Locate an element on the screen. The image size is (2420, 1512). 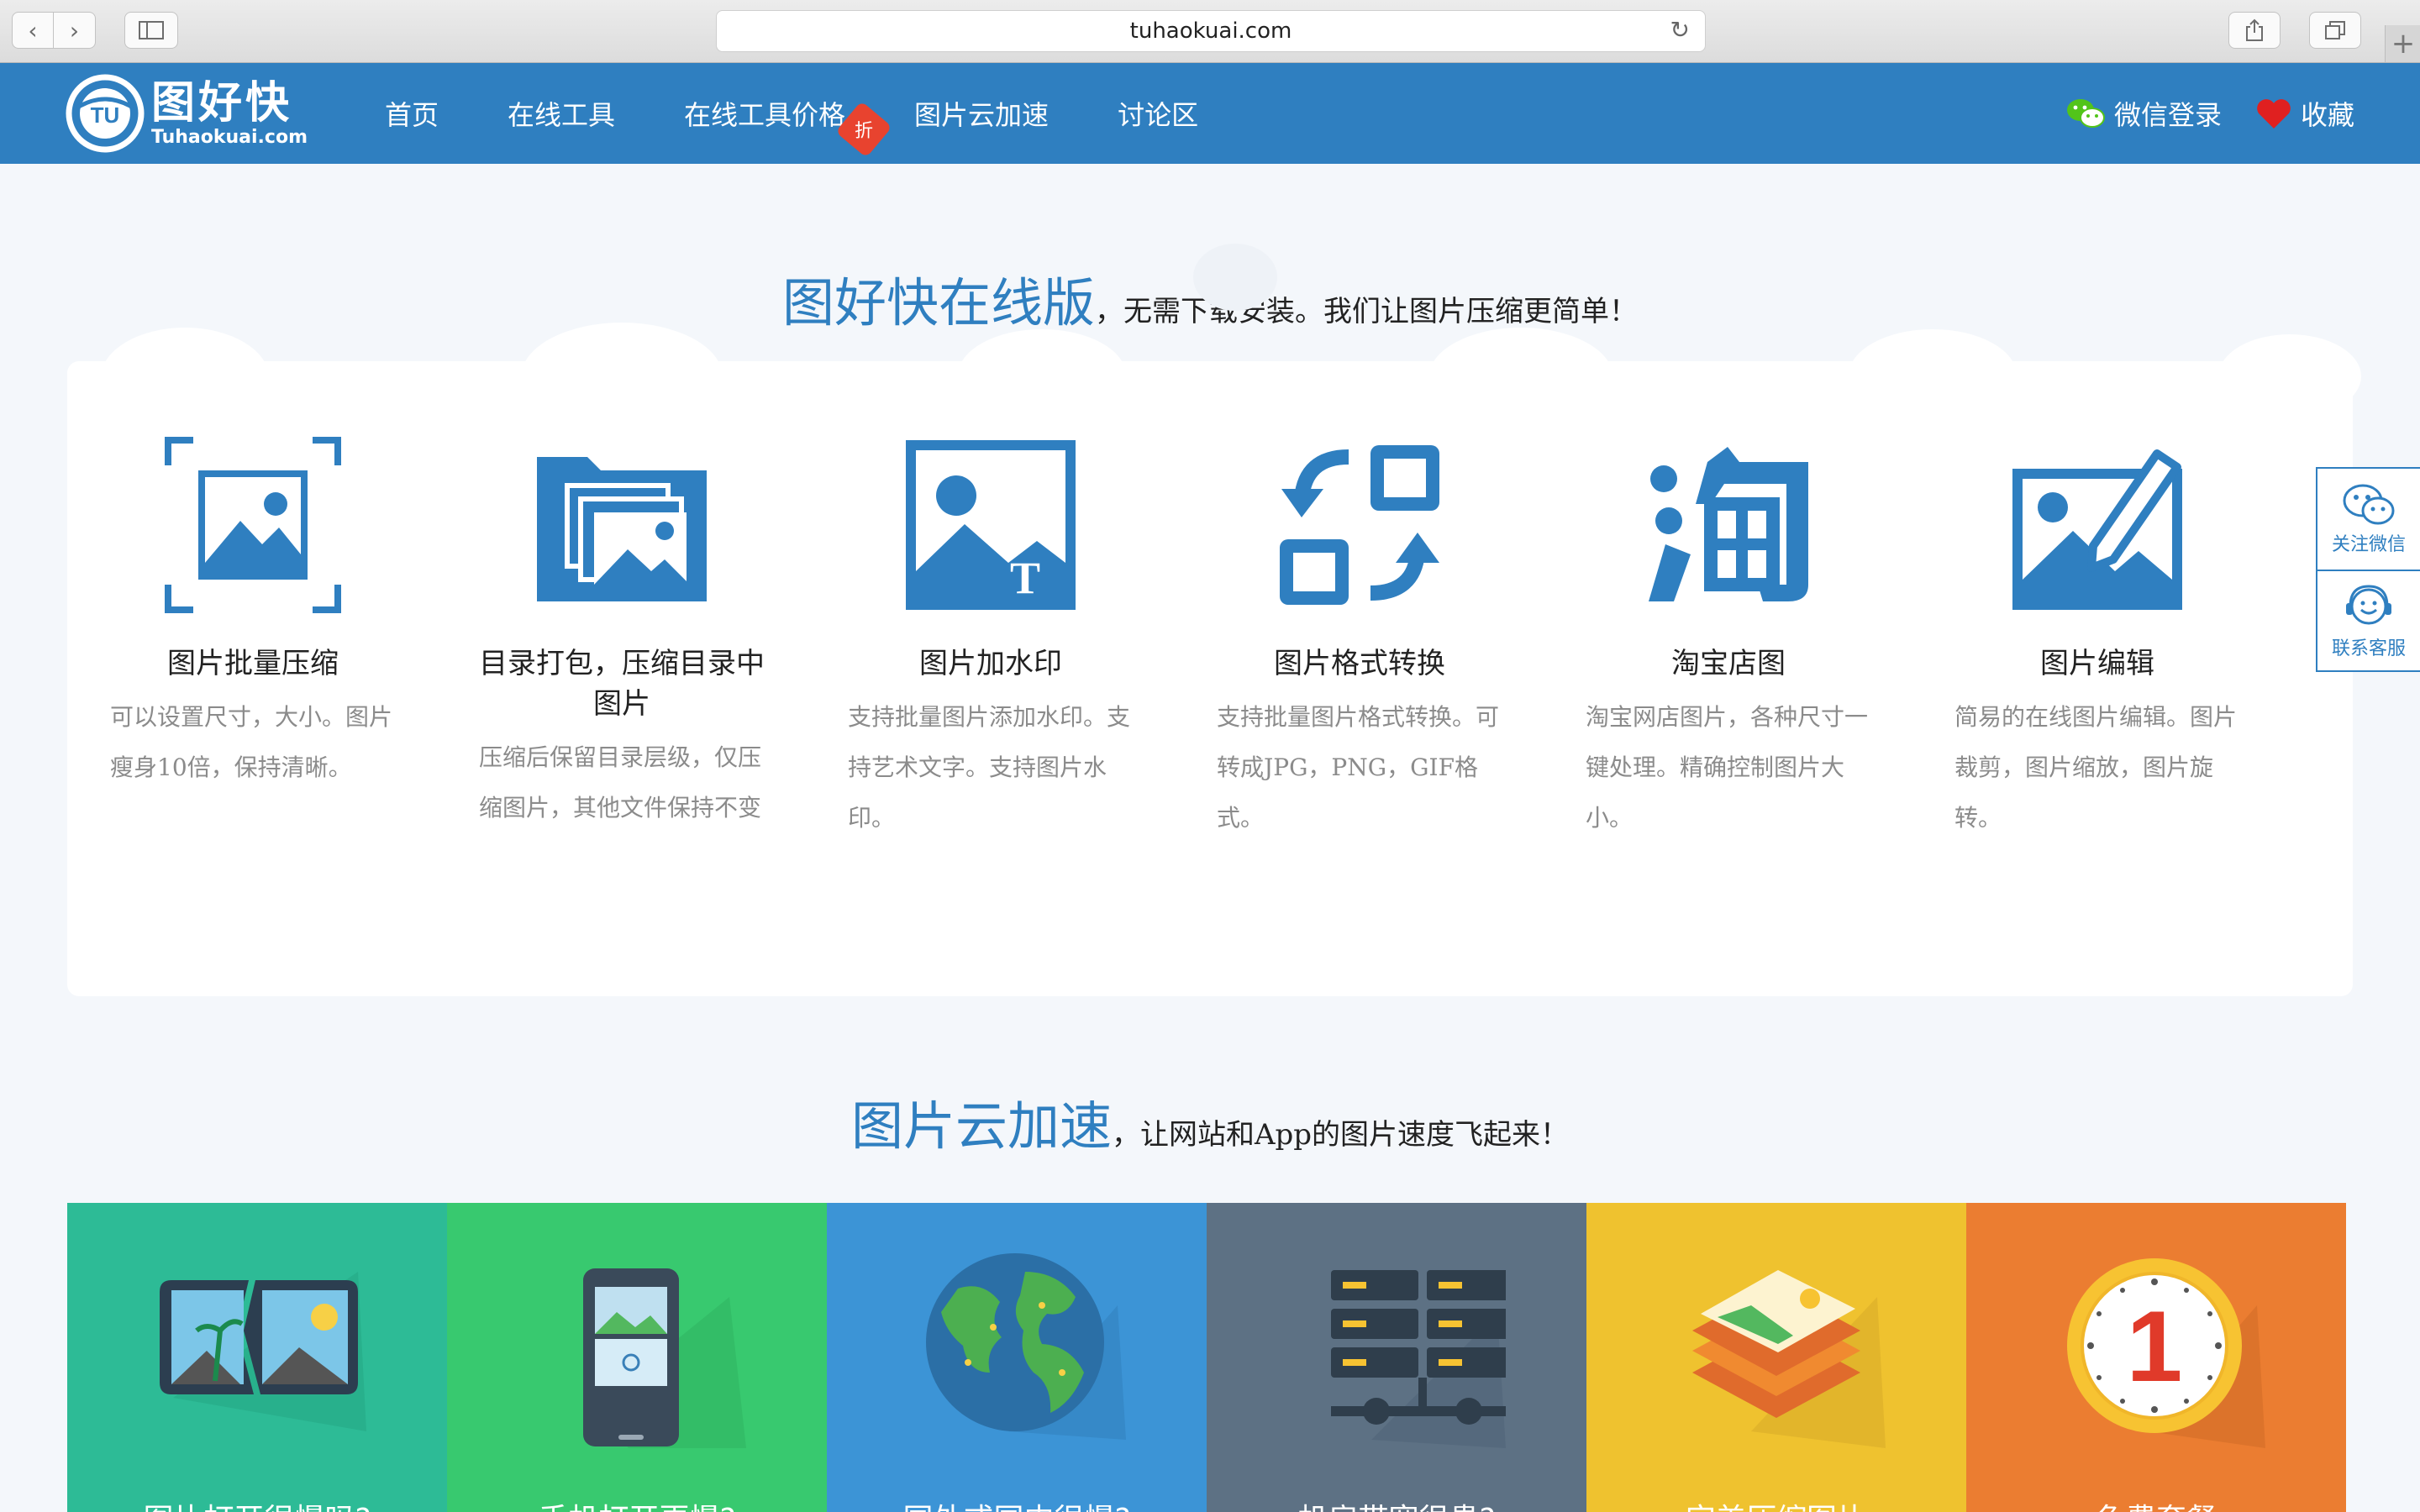
layers-icon is located at coordinates (1789, 1359).